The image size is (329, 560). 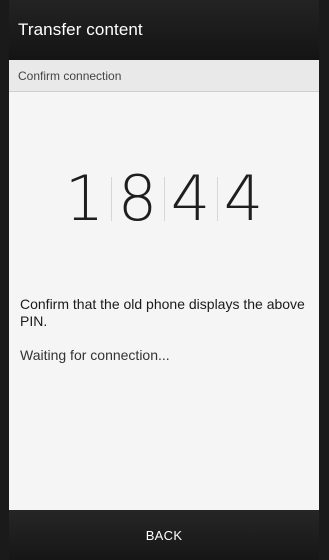 I want to click on pin-digit-3: 4, so click(x=190, y=198).